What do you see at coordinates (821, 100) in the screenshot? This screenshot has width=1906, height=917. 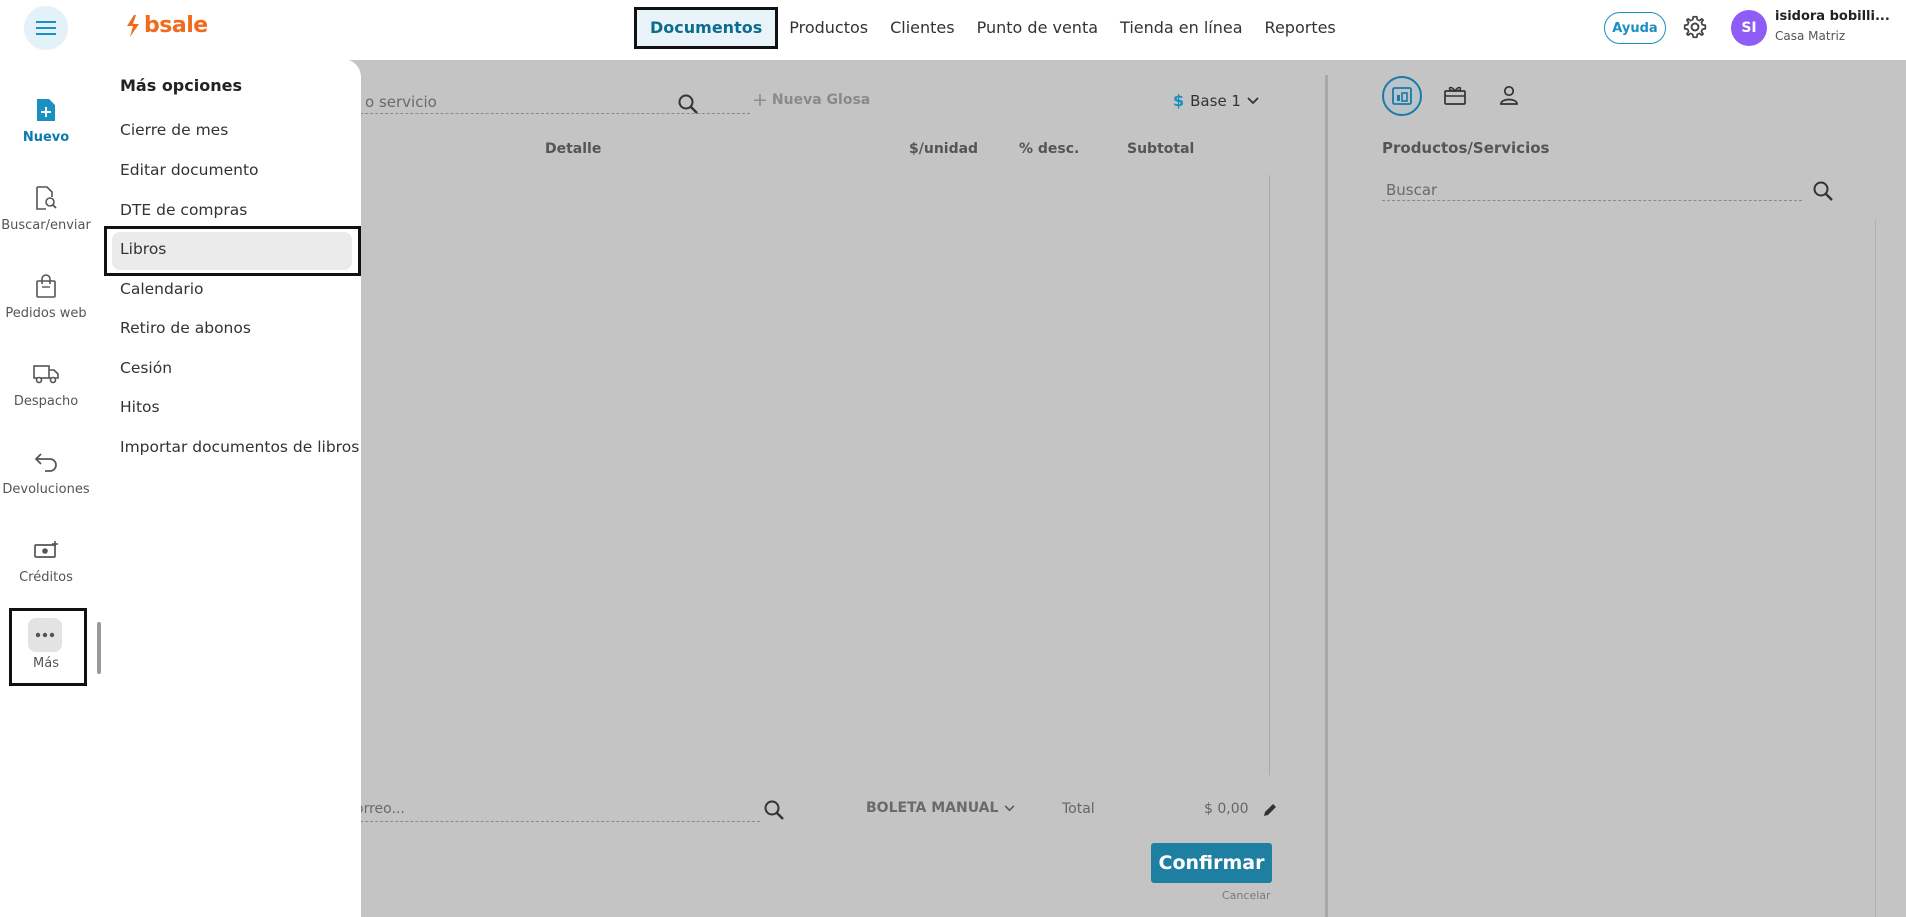 I see `add-gloss-label: Nueva Glosa` at bounding box center [821, 100].